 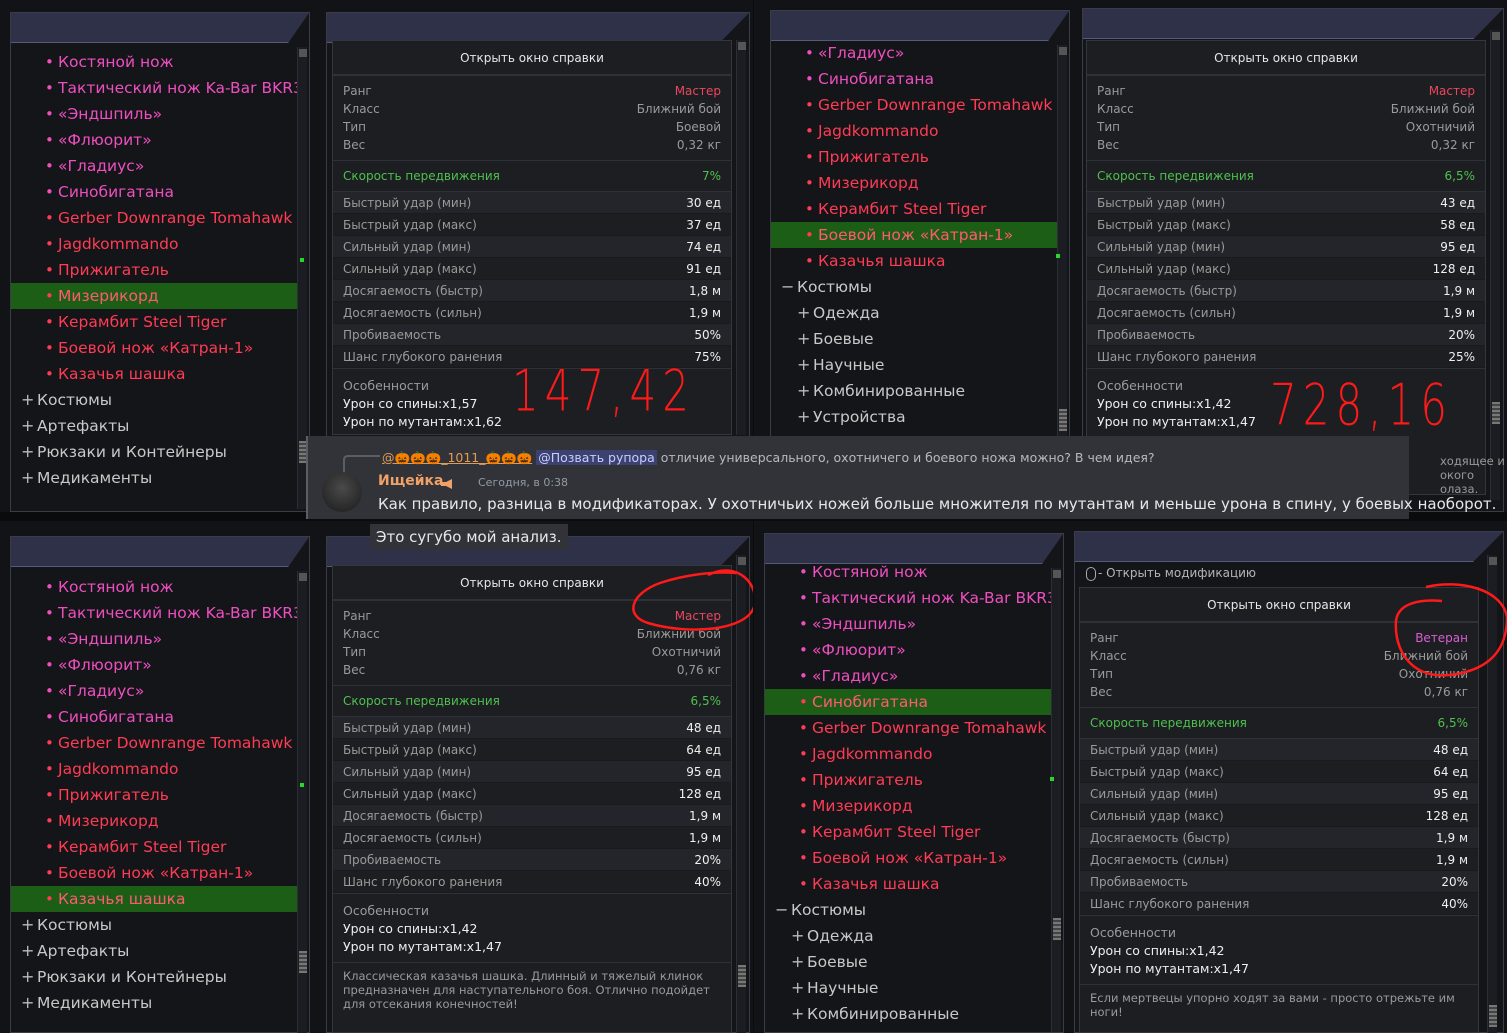 What do you see at coordinates (156, 951) in the screenshot?
I see `category-item: + Артефакты` at bounding box center [156, 951].